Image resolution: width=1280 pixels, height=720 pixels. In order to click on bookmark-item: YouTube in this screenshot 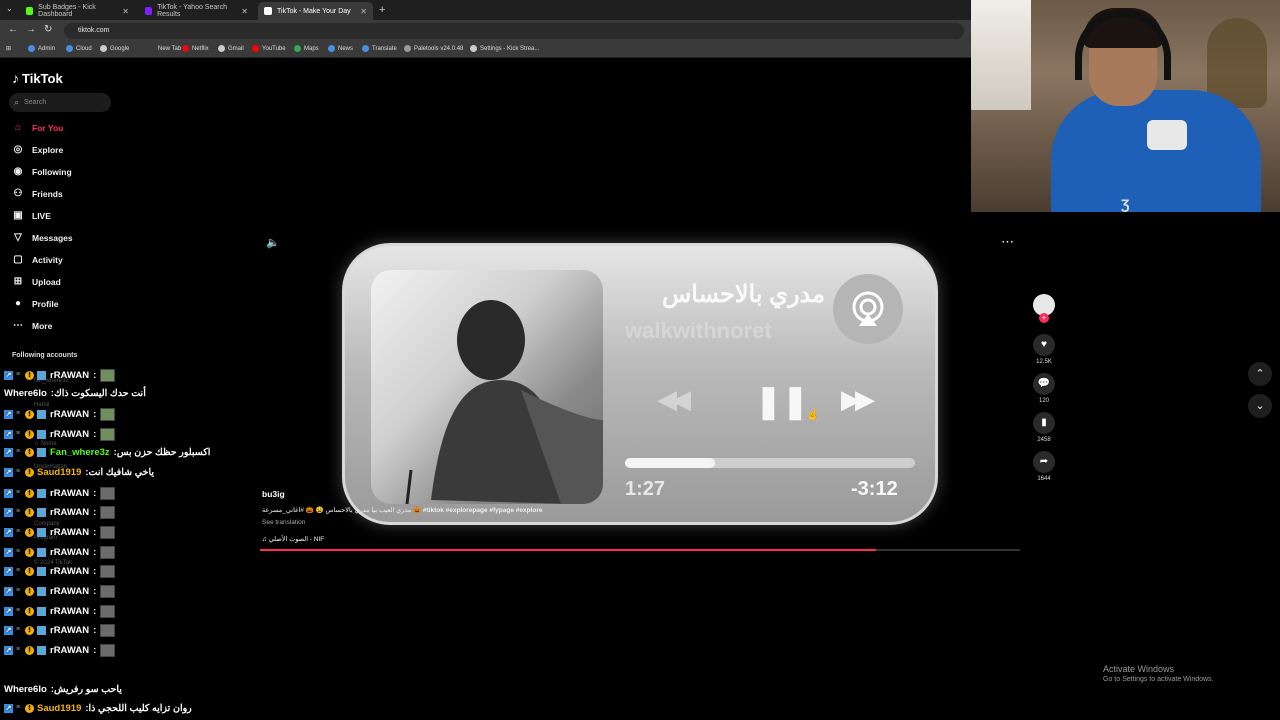, I will do `click(269, 48)`.